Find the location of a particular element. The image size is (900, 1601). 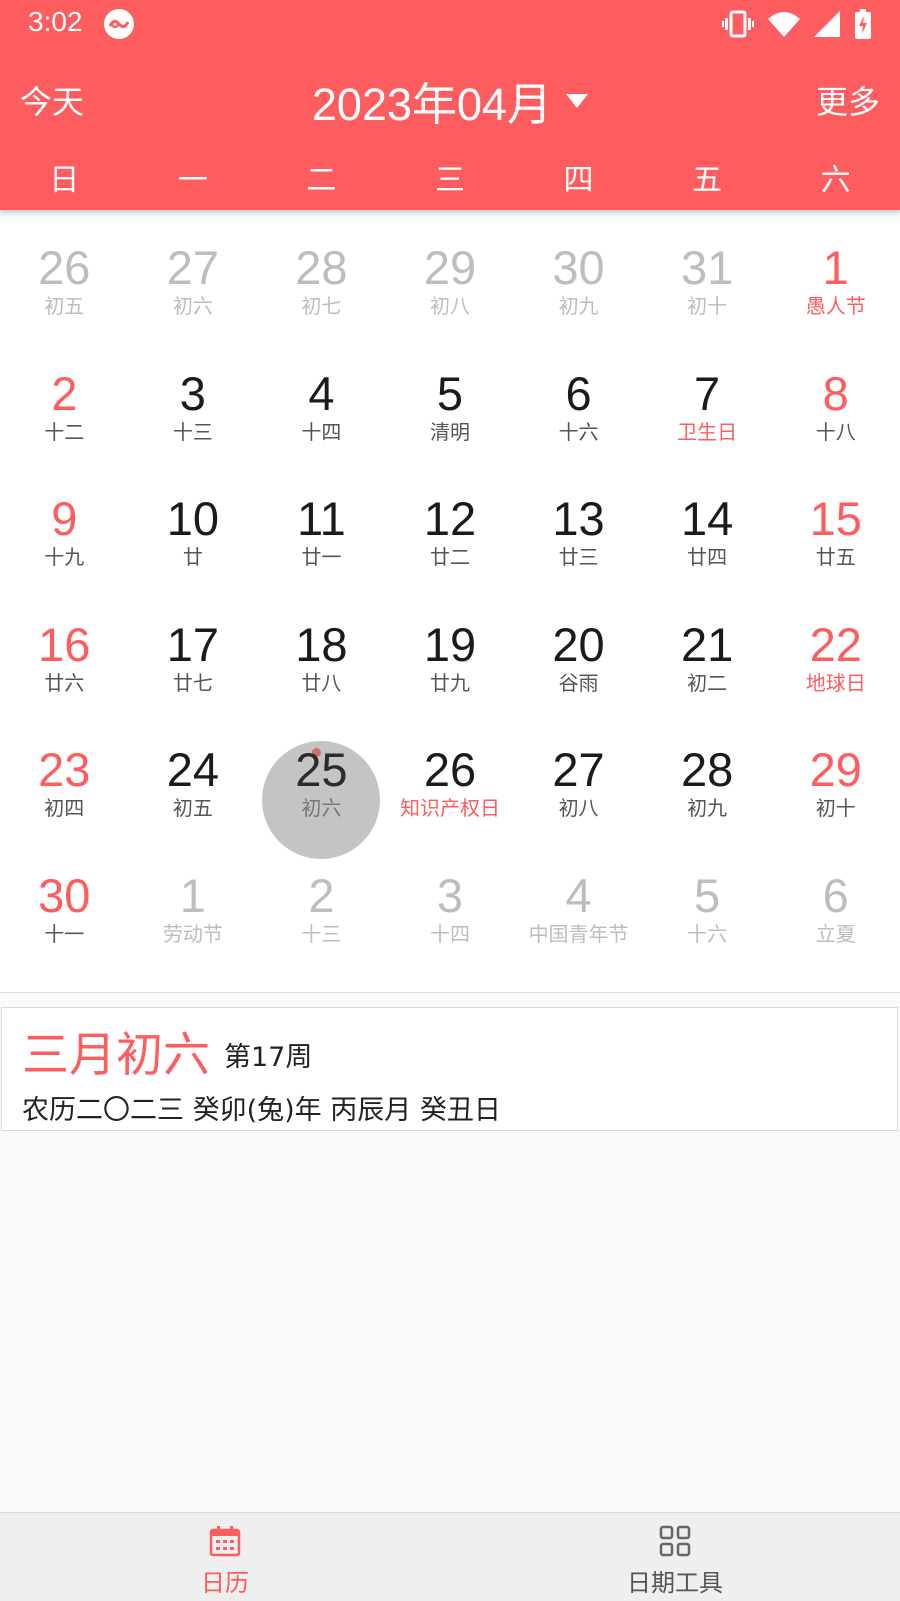

day-number: 5 is located at coordinates (707, 895).